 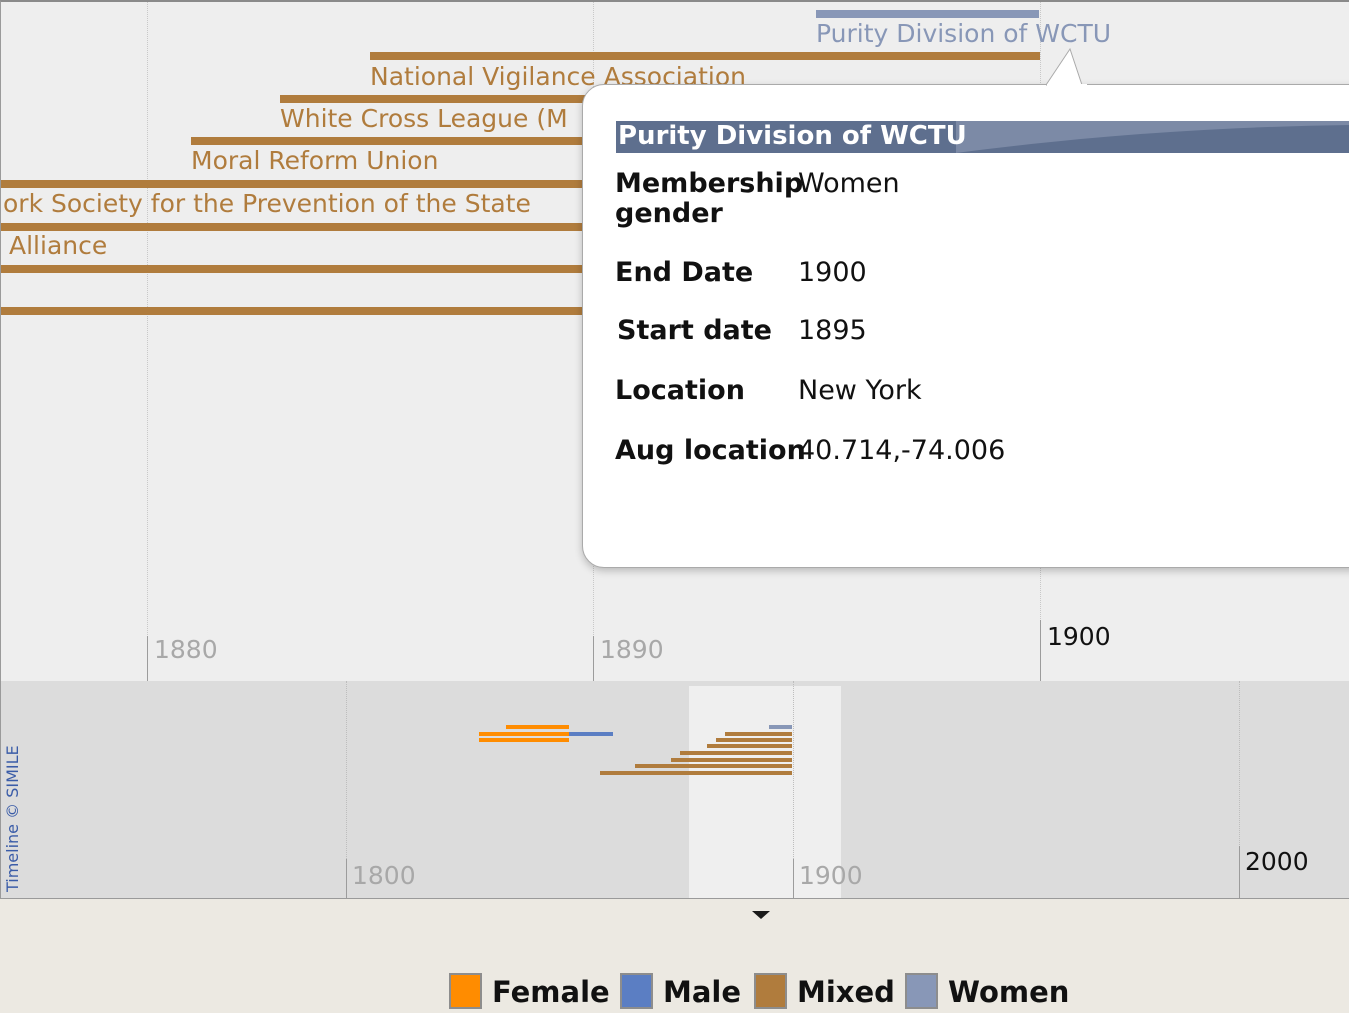 What do you see at coordinates (1066, 67) in the screenshot?
I see `bubble-pointer` at bounding box center [1066, 67].